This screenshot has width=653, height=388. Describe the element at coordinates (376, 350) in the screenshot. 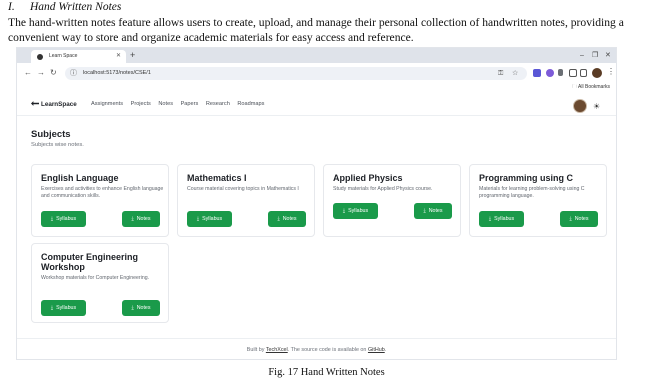

I see `github-link: GitHub` at that location.